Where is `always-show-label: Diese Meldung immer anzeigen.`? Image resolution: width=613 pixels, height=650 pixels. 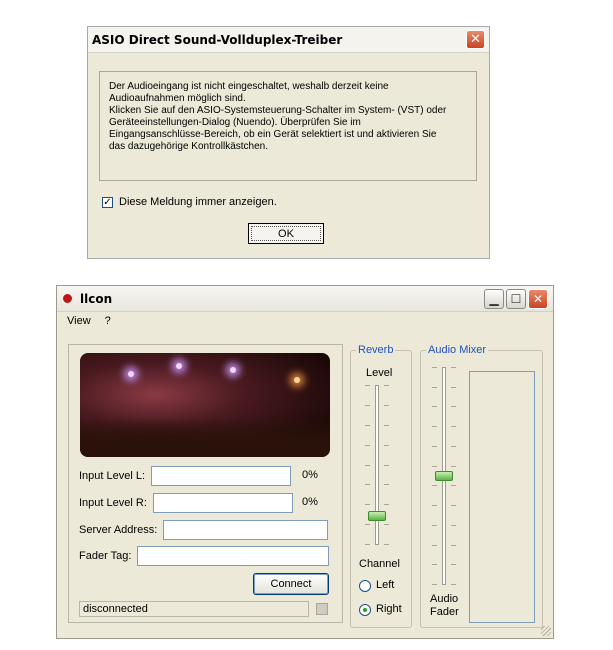 always-show-label: Diese Meldung immer anzeigen. is located at coordinates (198, 202).